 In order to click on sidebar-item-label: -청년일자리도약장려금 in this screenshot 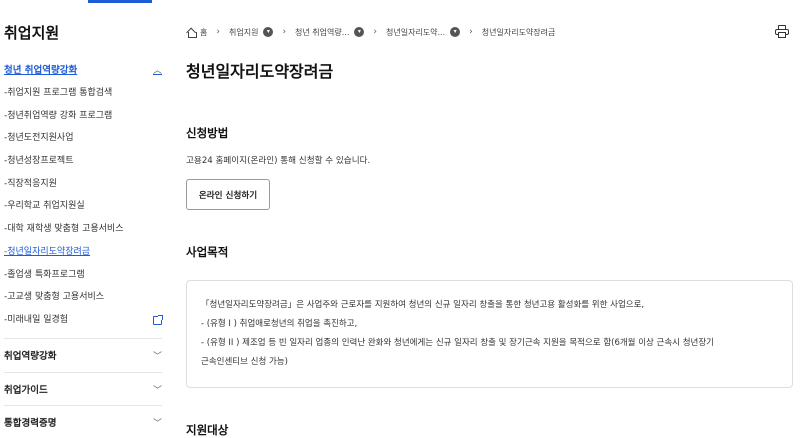, I will do `click(47, 251)`.